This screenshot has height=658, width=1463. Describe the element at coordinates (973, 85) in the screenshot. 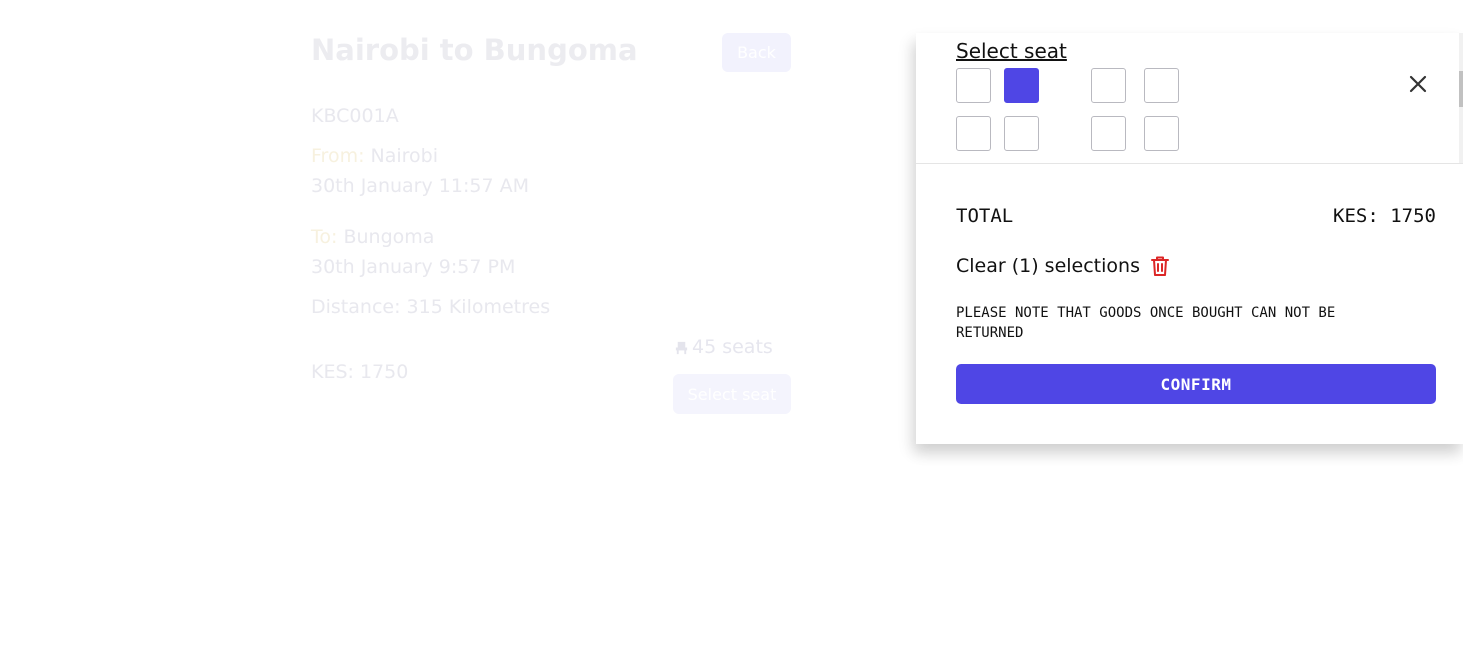

I see `seat-r1-c1` at that location.